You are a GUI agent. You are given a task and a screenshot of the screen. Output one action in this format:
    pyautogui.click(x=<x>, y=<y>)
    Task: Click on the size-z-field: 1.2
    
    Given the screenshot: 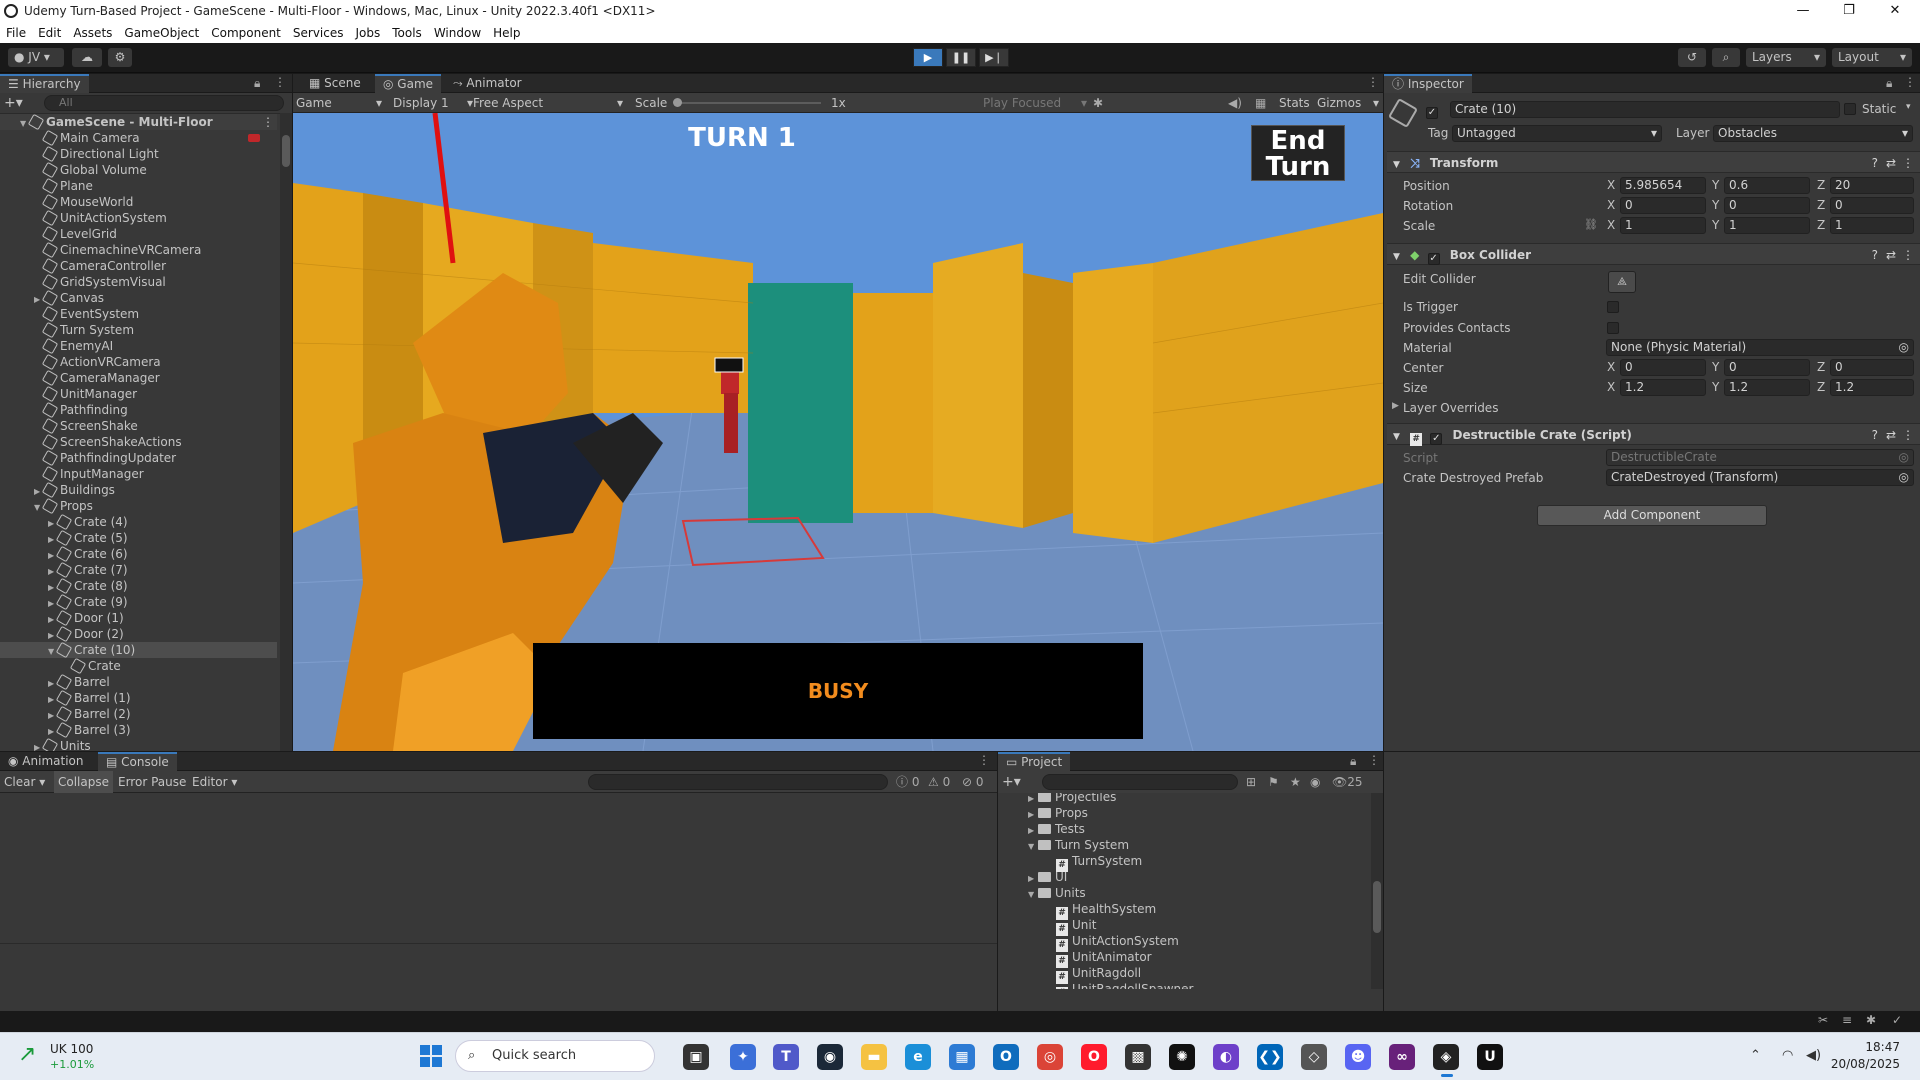 What is the action you would take?
    pyautogui.click(x=1872, y=387)
    